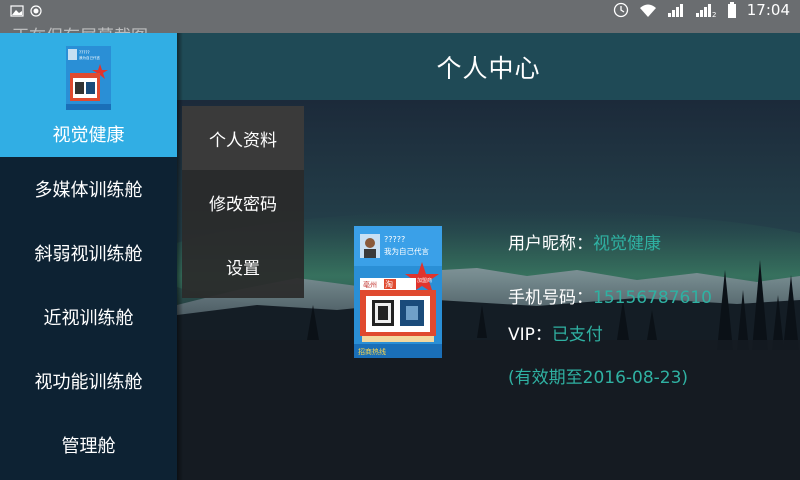 The width and height of the screenshot is (800, 480). I want to click on avatar-shop: 亳州, so click(370, 284).